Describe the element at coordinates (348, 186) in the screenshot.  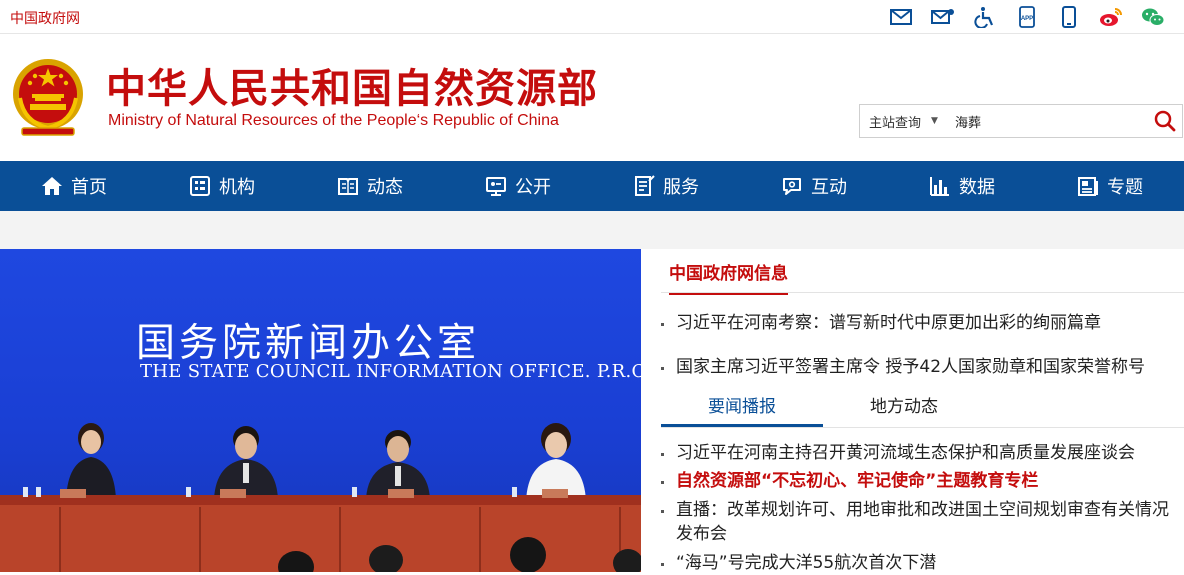
I see `news-icon` at that location.